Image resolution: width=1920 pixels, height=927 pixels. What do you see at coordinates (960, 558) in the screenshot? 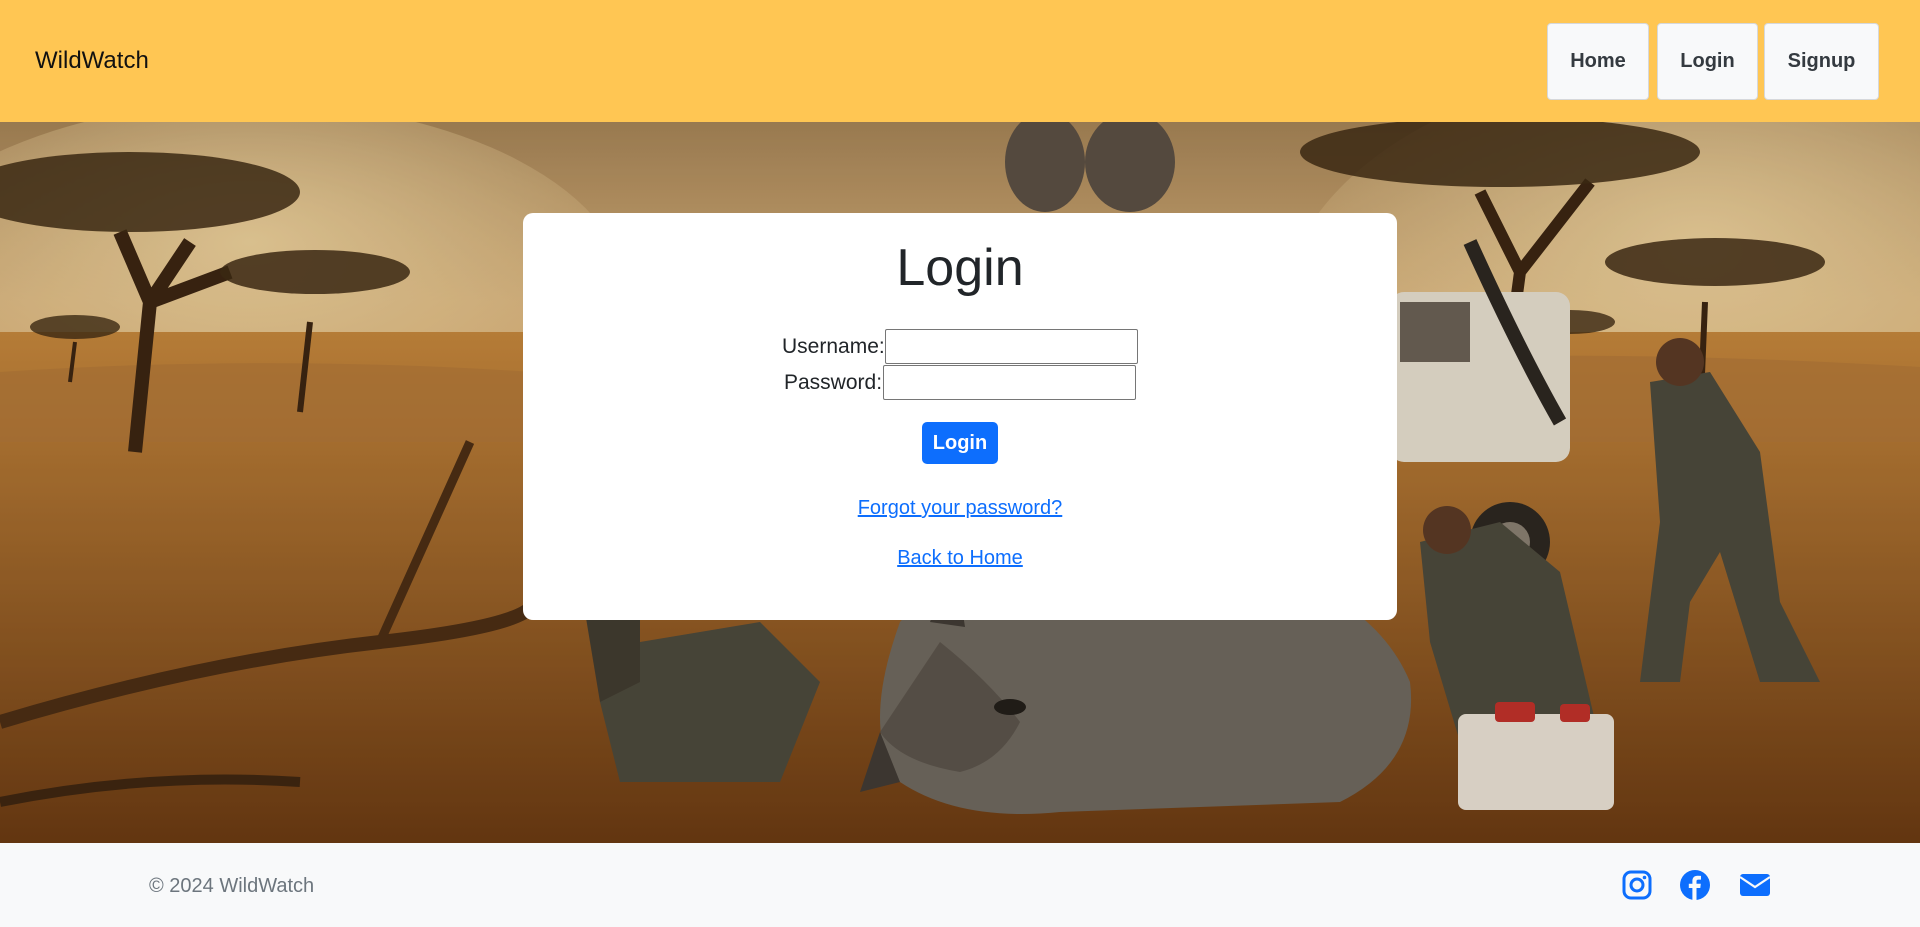
I see `back-to-home-link: Back to Home` at bounding box center [960, 558].